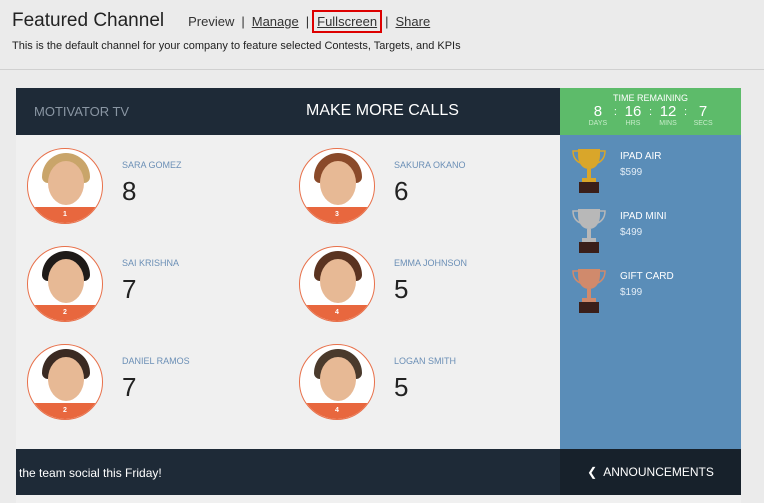  I want to click on ticker-text: the team social this Friday!, so click(90, 473).